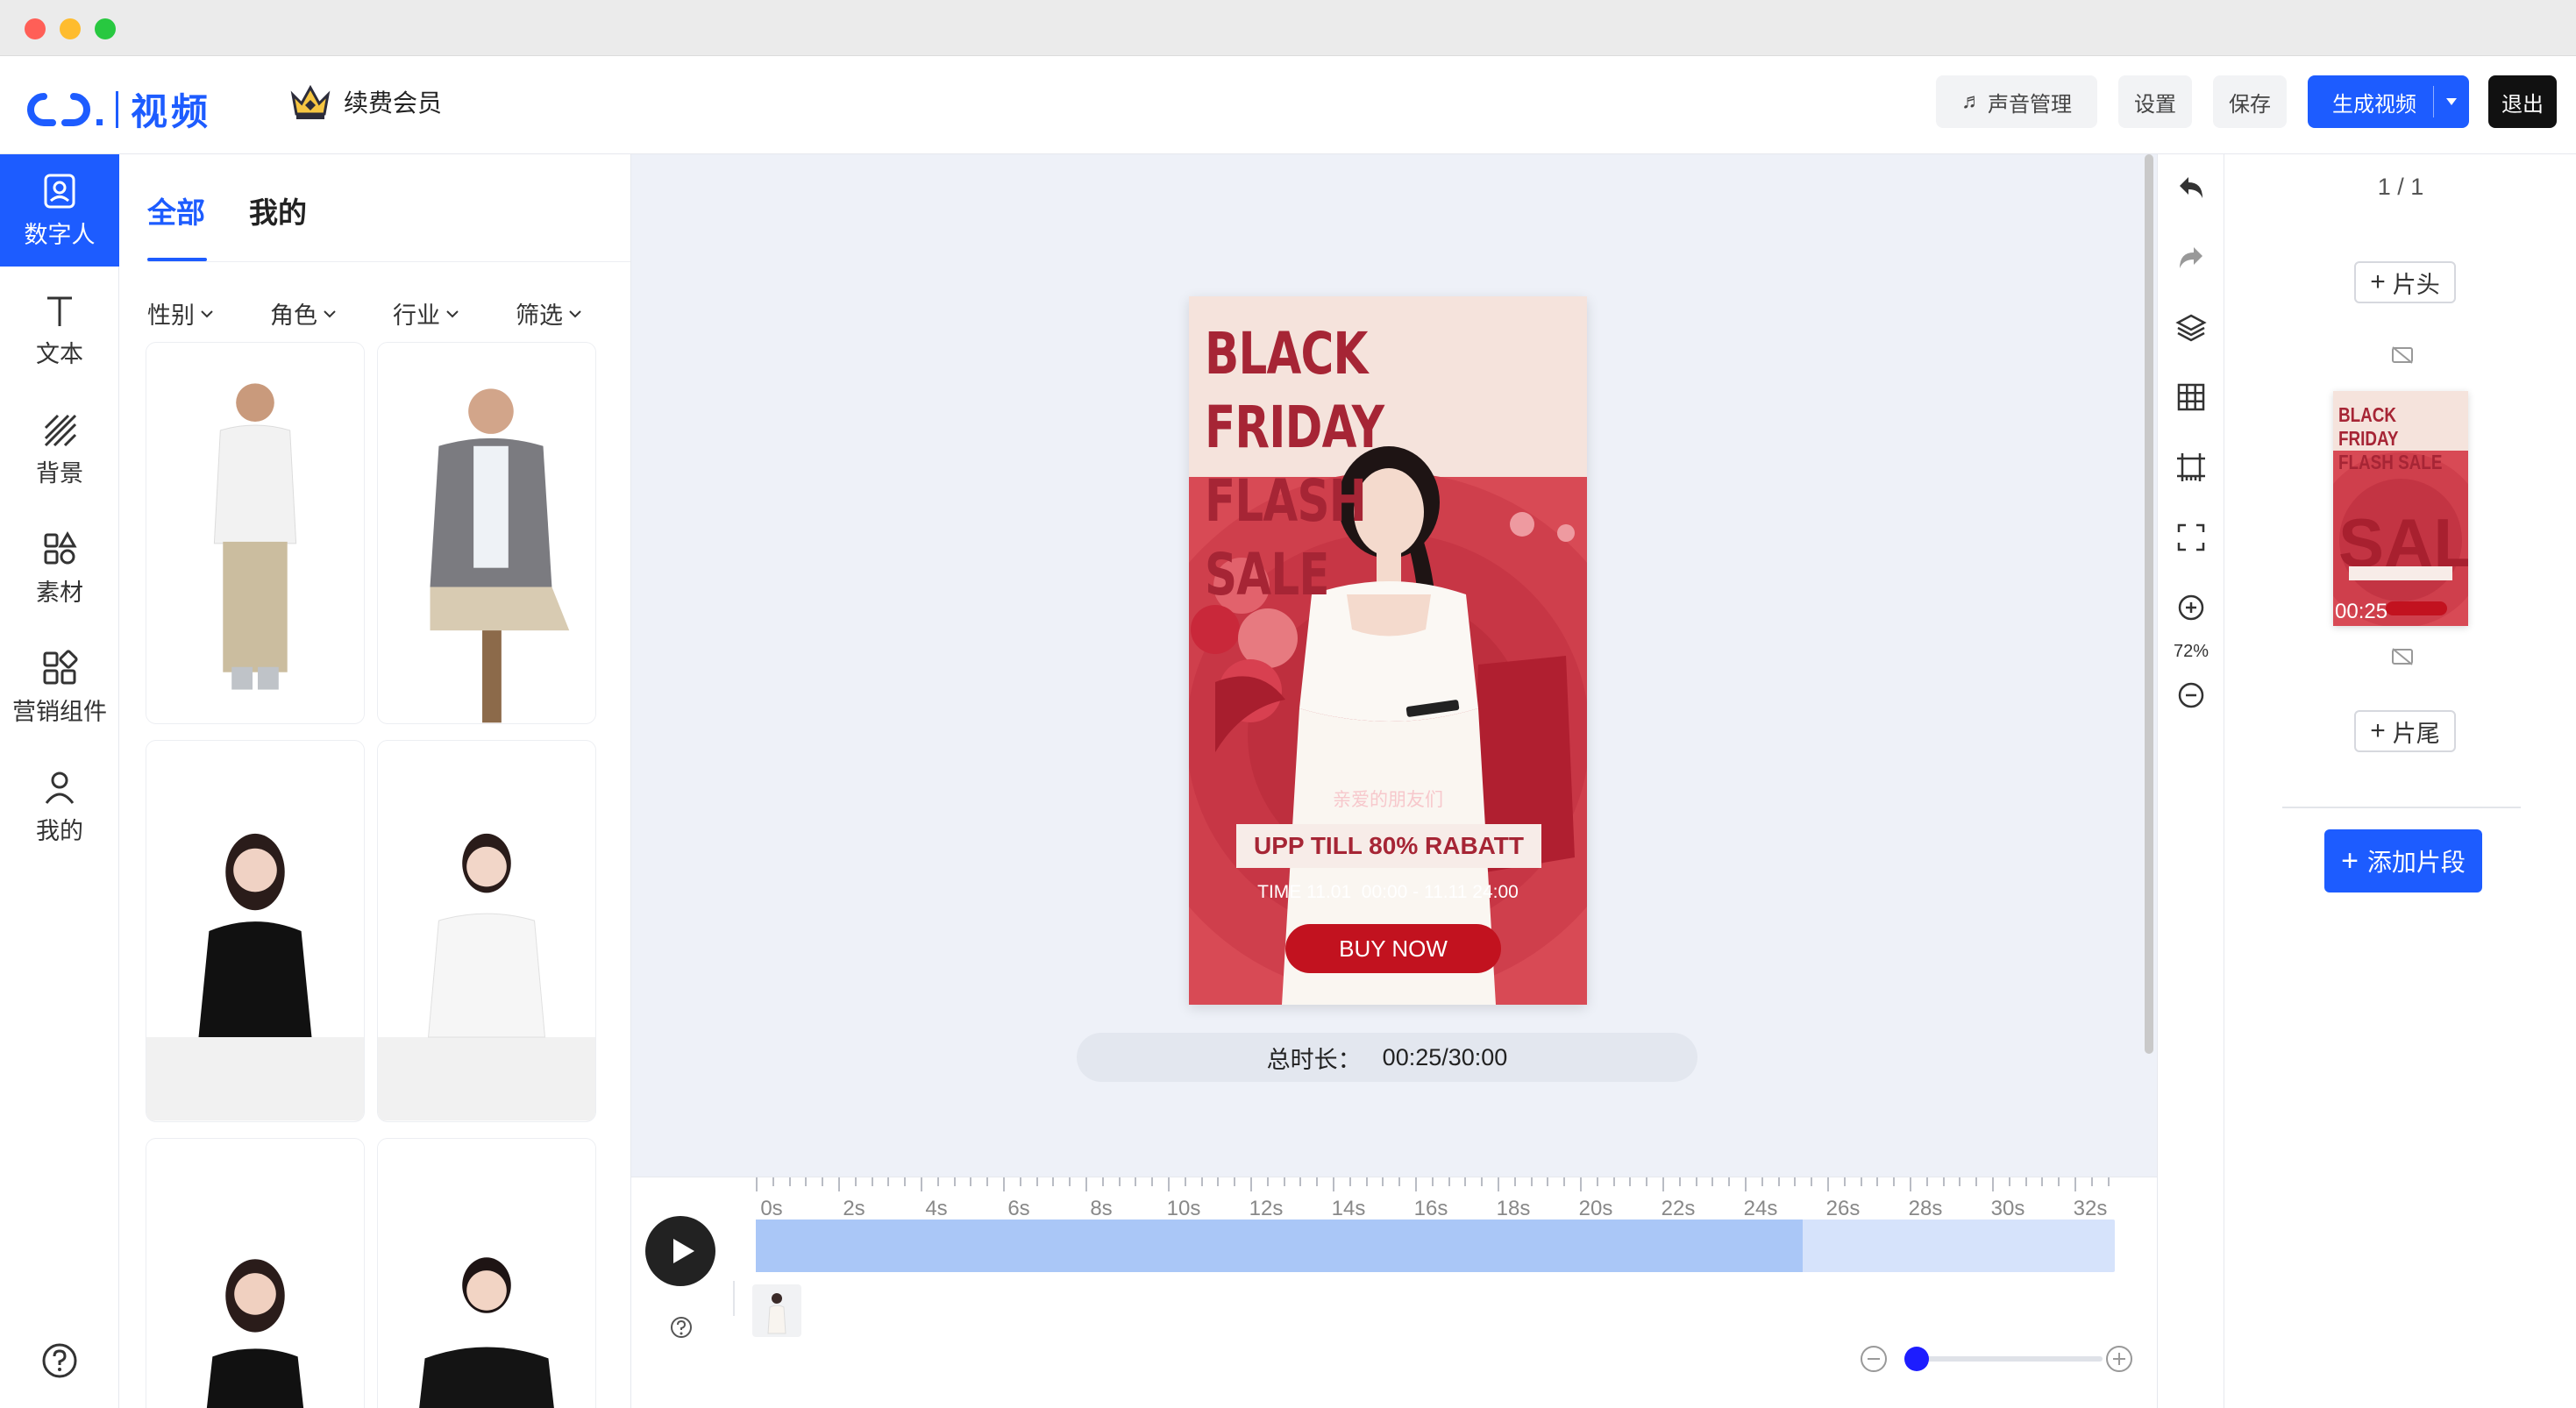 The image size is (2576, 1408). I want to click on timeline-track, so click(1435, 1246).